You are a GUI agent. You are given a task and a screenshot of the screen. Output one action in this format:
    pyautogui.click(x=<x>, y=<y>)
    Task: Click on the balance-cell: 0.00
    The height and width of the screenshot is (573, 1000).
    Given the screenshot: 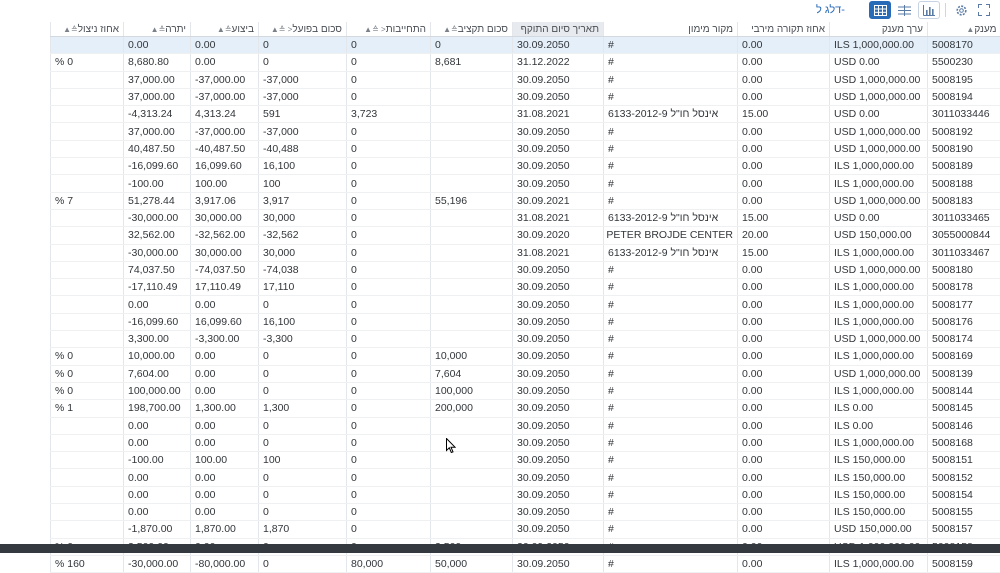 What is the action you would take?
    pyautogui.click(x=157, y=425)
    